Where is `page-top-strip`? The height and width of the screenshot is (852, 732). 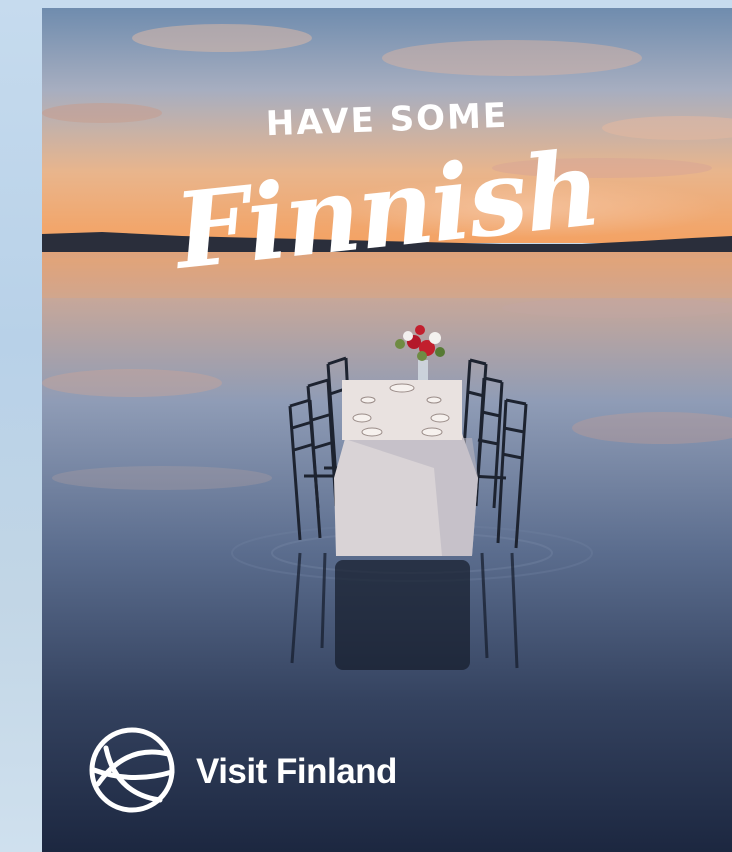 page-top-strip is located at coordinates (366, 4).